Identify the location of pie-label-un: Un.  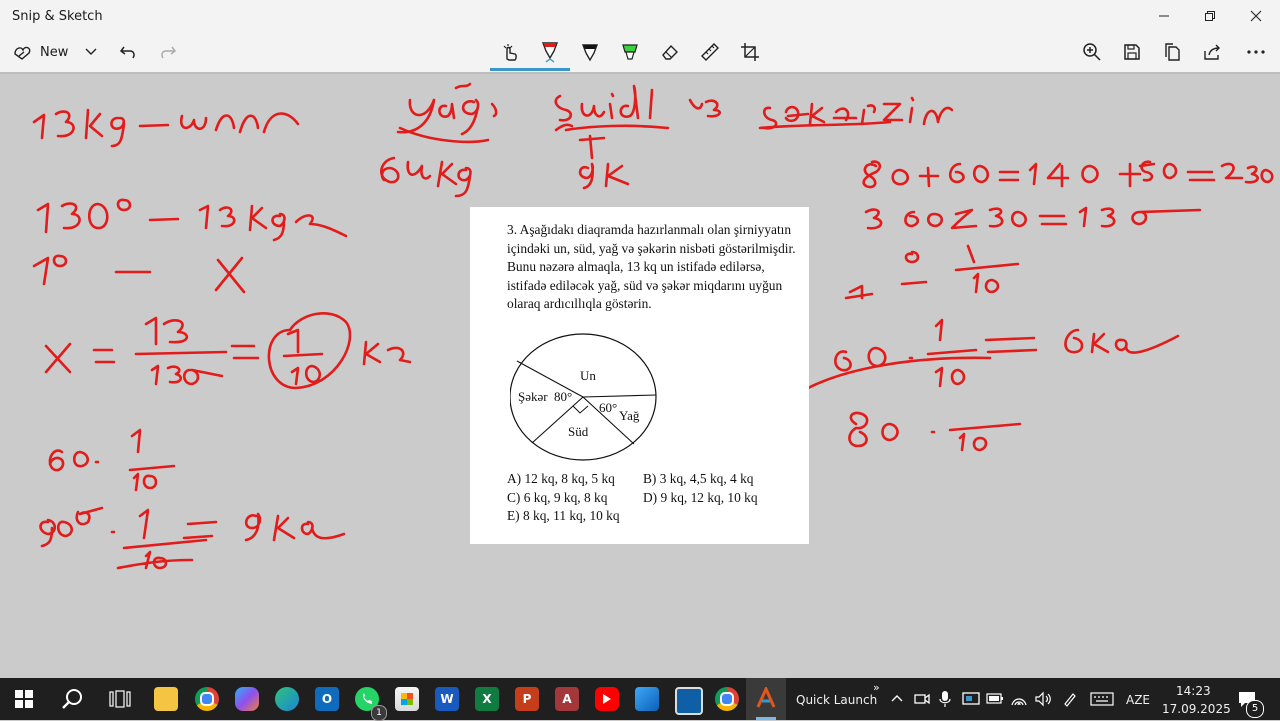
(588, 375).